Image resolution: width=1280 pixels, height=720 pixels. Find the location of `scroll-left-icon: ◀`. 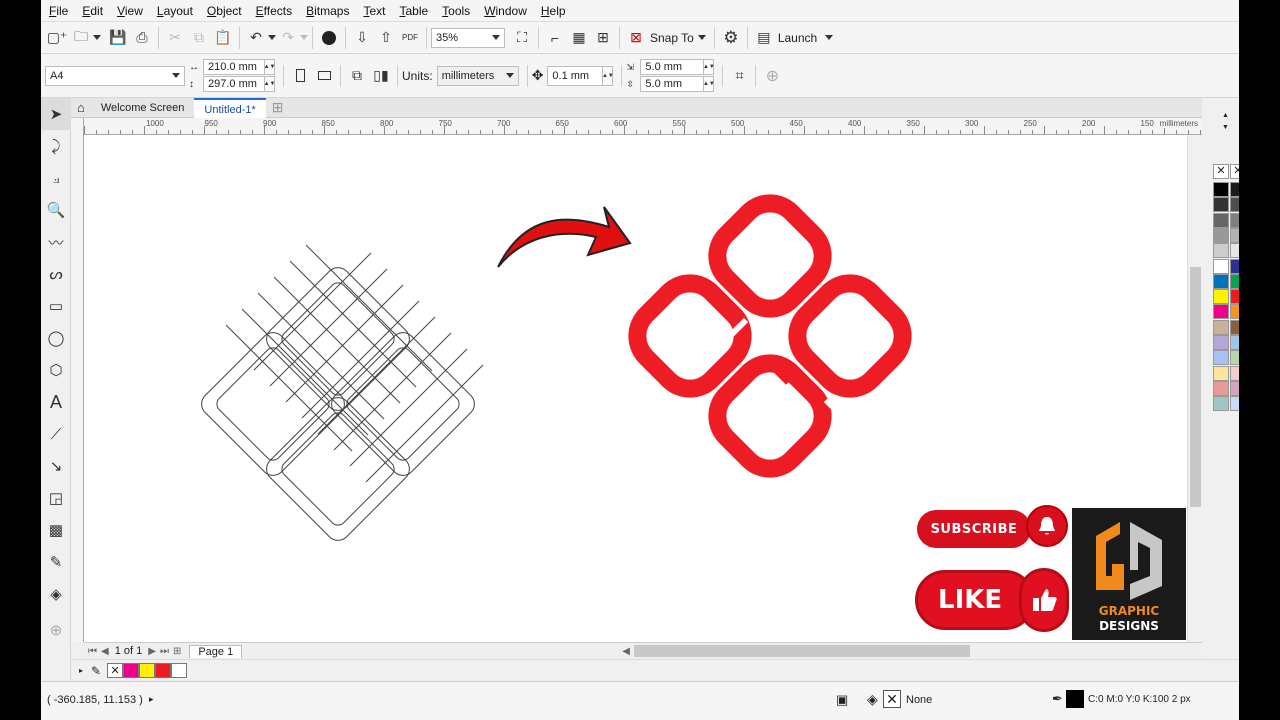

scroll-left-icon: ◀ is located at coordinates (626, 651).